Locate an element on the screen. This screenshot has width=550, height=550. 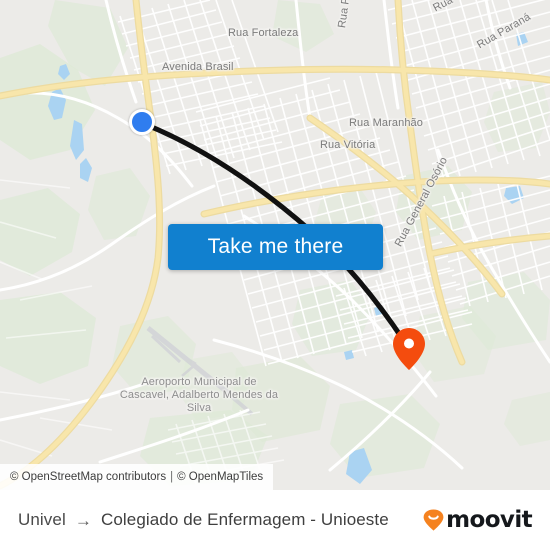
trip-origin-label: Univel is located at coordinates (42, 519).